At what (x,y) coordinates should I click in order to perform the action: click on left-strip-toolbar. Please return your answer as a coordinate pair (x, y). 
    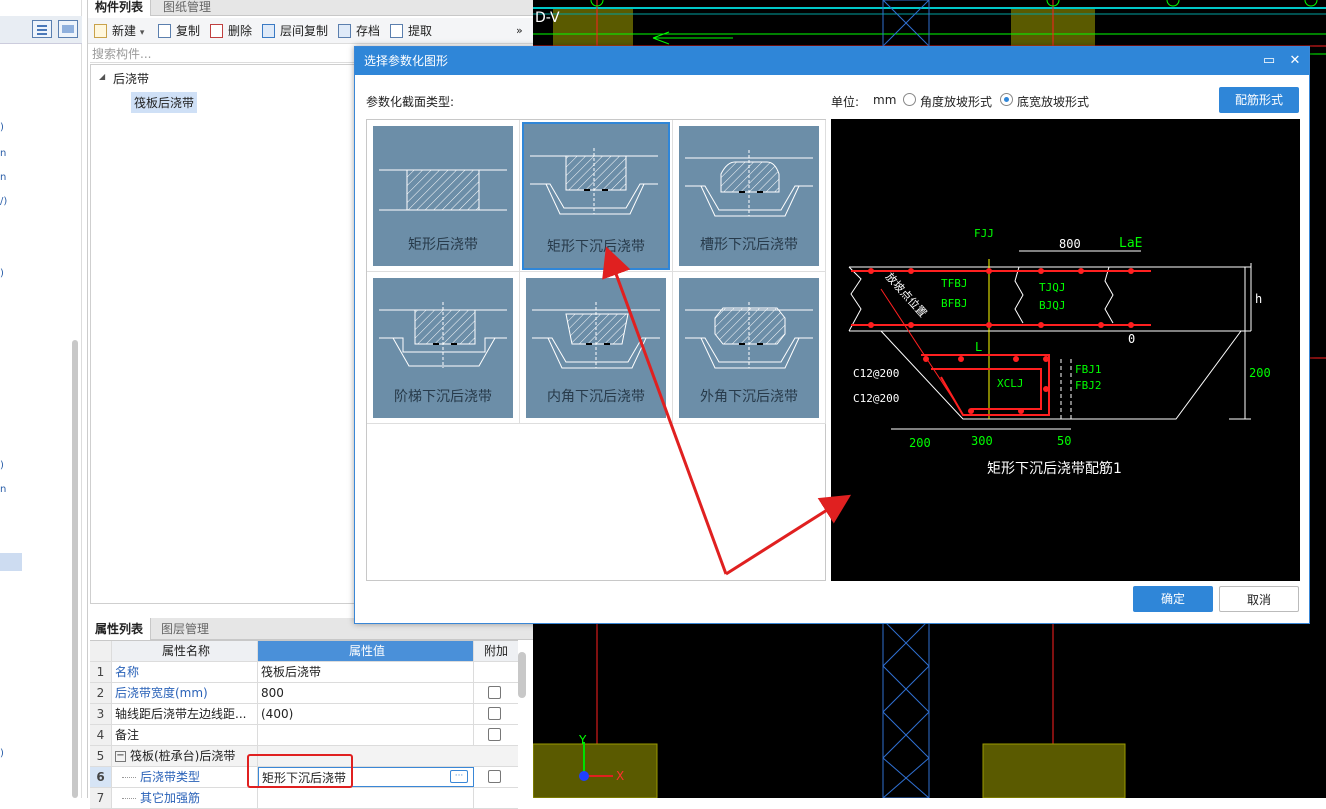
    Looking at the image, I should click on (41, 30).